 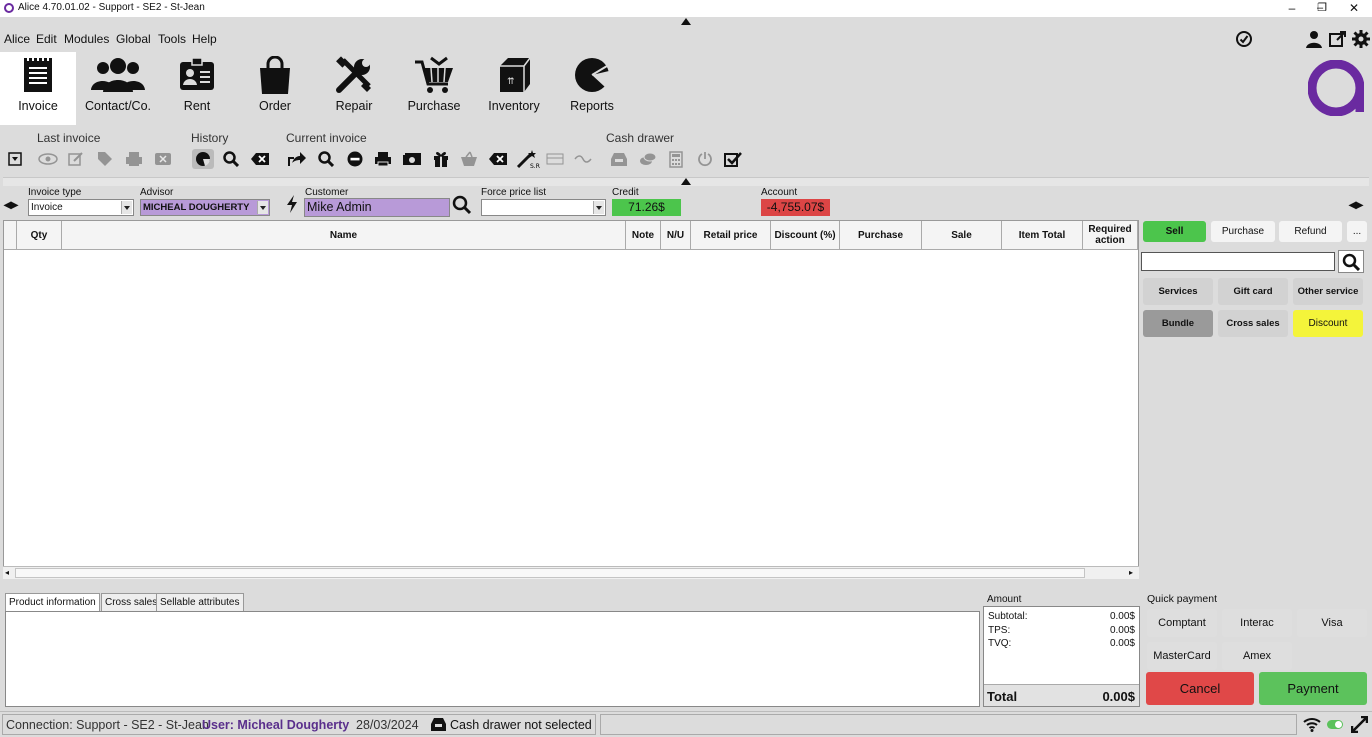 I want to click on share-export-icon, so click(x=297, y=159).